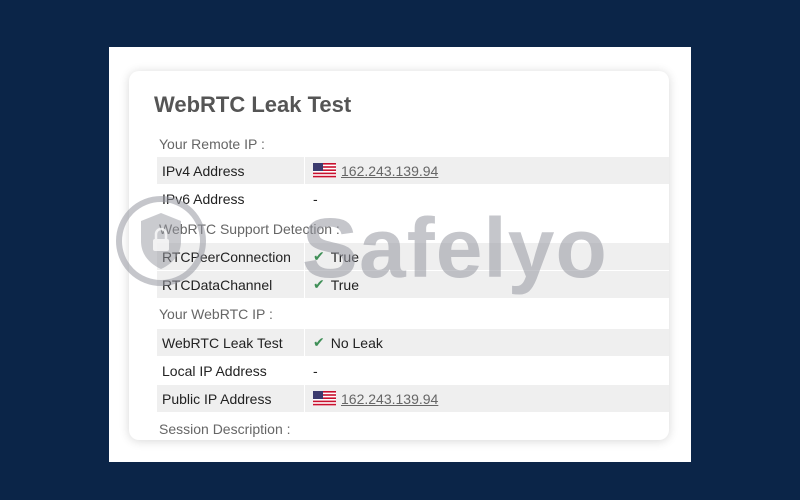 The width and height of the screenshot is (800, 500). What do you see at coordinates (222, 342) in the screenshot?
I see `leak-test-label: WebRTC Leak Test` at bounding box center [222, 342].